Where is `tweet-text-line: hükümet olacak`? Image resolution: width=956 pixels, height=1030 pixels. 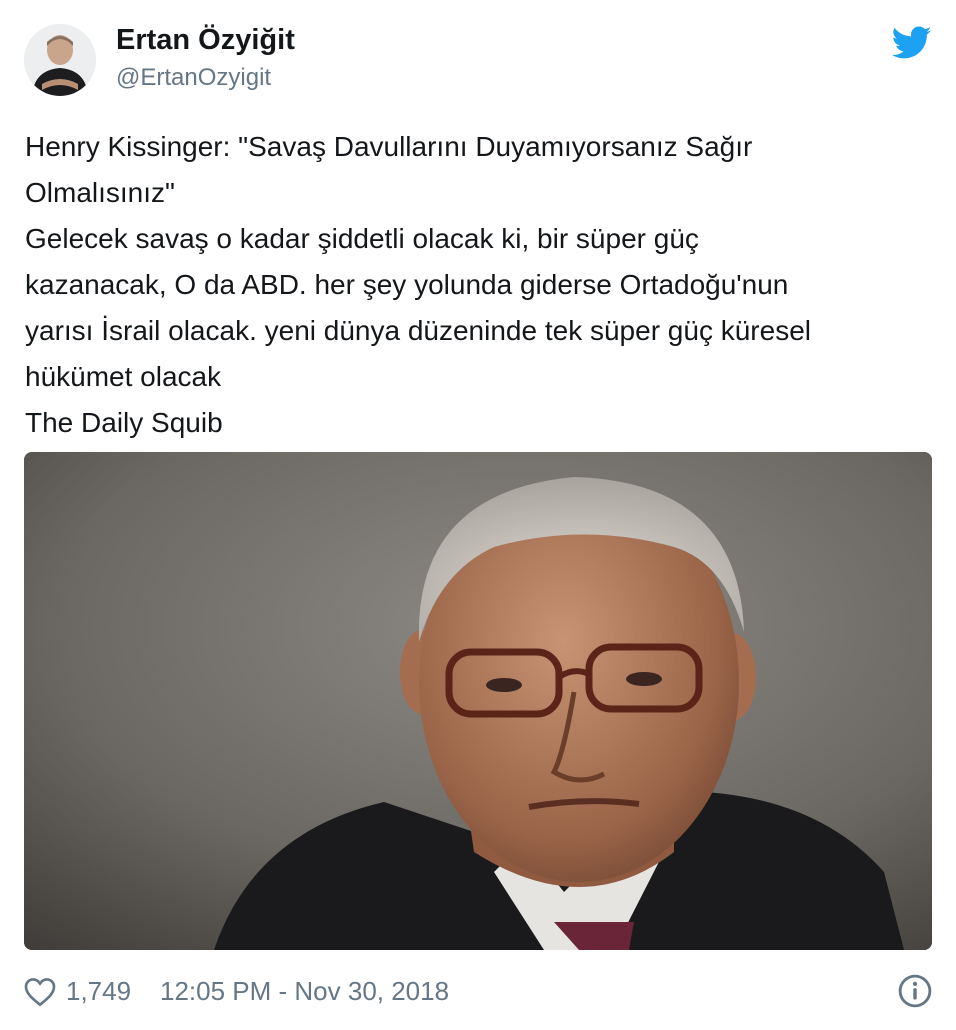 tweet-text-line: hükümet olacak is located at coordinates (123, 376).